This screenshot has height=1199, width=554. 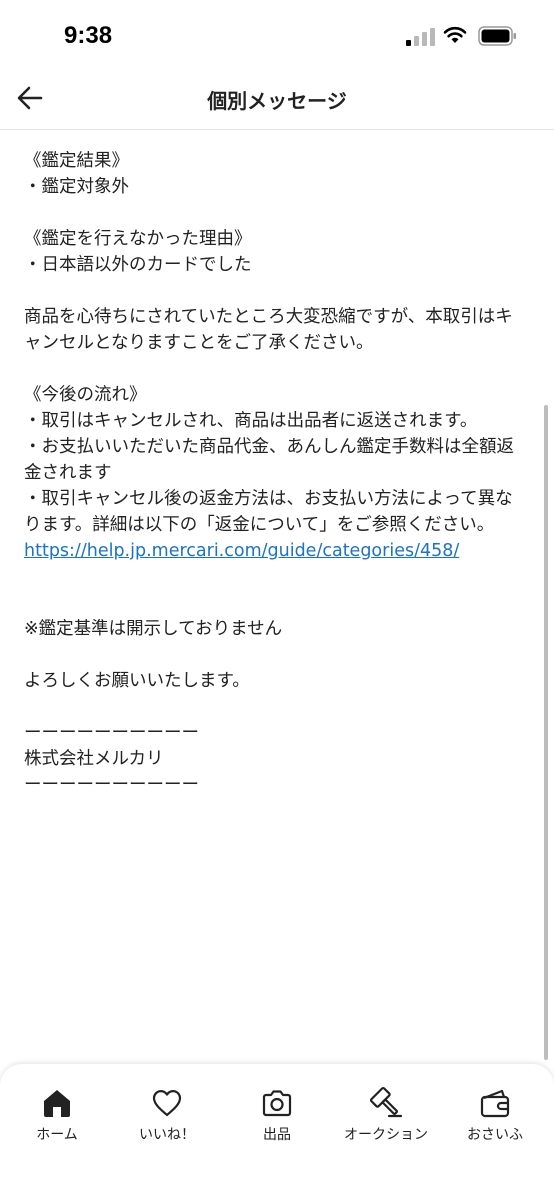 What do you see at coordinates (57, 1135) in the screenshot?
I see `tab-label: ホーム` at bounding box center [57, 1135].